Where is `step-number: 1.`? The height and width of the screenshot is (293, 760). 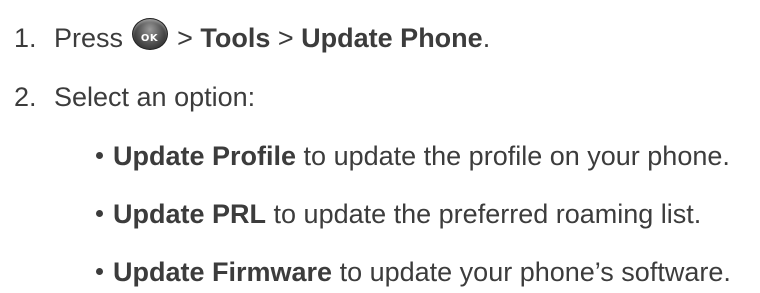
step-number: 1. is located at coordinates (25, 38).